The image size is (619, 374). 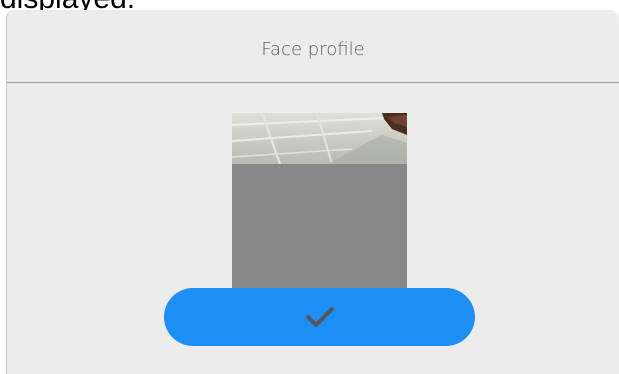 What do you see at coordinates (319, 138) in the screenshot?
I see `camera-image` at bounding box center [319, 138].